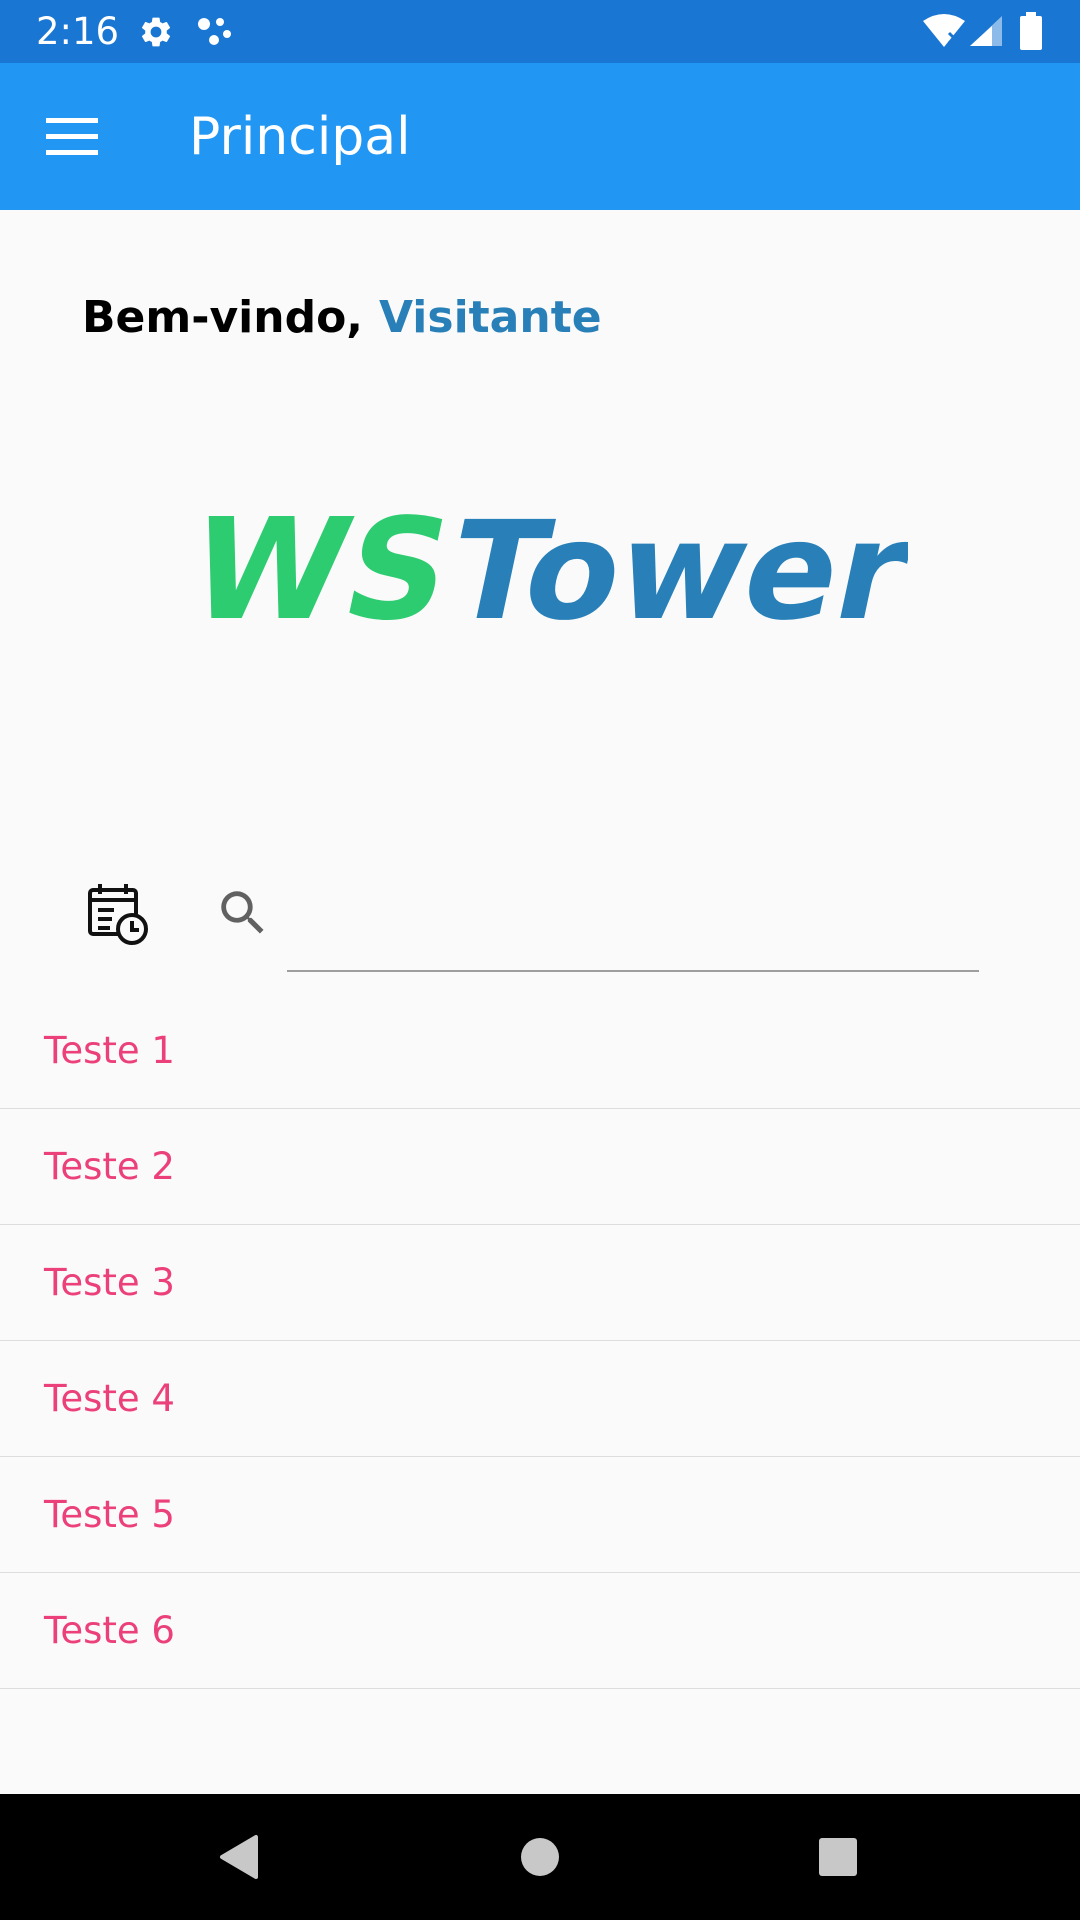  What do you see at coordinates (109, 1050) in the screenshot?
I see `list-item-label: Teste 1` at bounding box center [109, 1050].